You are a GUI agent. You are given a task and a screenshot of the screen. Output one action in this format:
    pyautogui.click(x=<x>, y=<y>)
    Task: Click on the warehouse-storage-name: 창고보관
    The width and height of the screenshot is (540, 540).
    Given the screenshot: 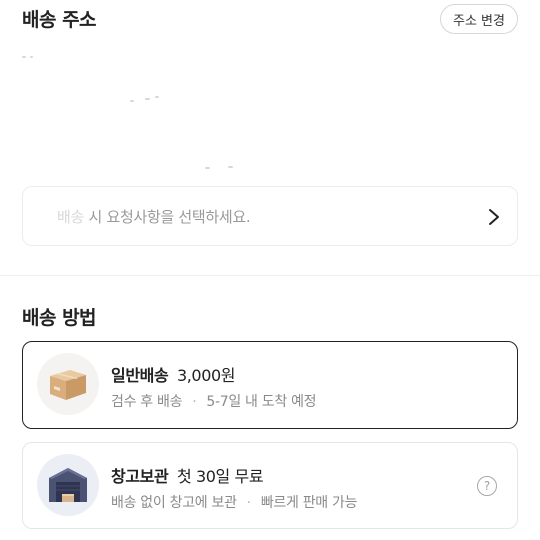 What is the action you would take?
    pyautogui.click(x=140, y=476)
    